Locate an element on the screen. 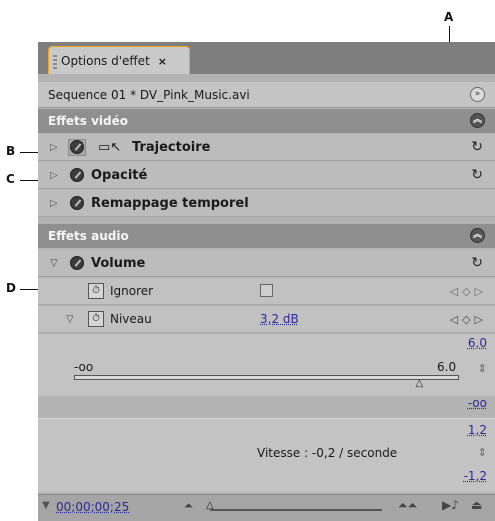 This screenshot has width=495, height=521. neg-inf-value: -oo is located at coordinates (477, 403).